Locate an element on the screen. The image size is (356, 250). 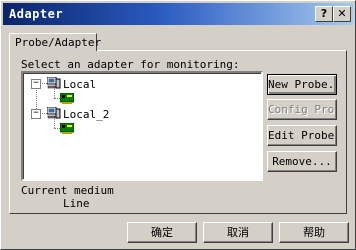
close-button: ✕ is located at coordinates (342, 14).